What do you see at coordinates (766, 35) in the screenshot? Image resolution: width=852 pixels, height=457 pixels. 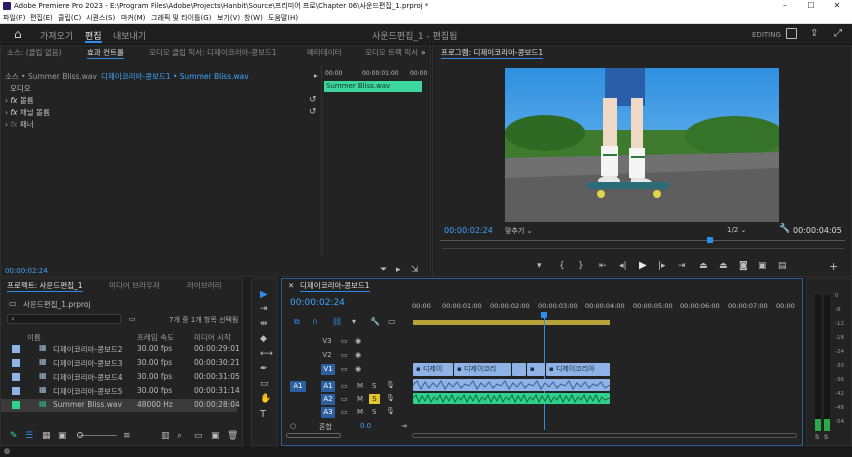 I see `editing-mode-label: EDITING` at bounding box center [766, 35].